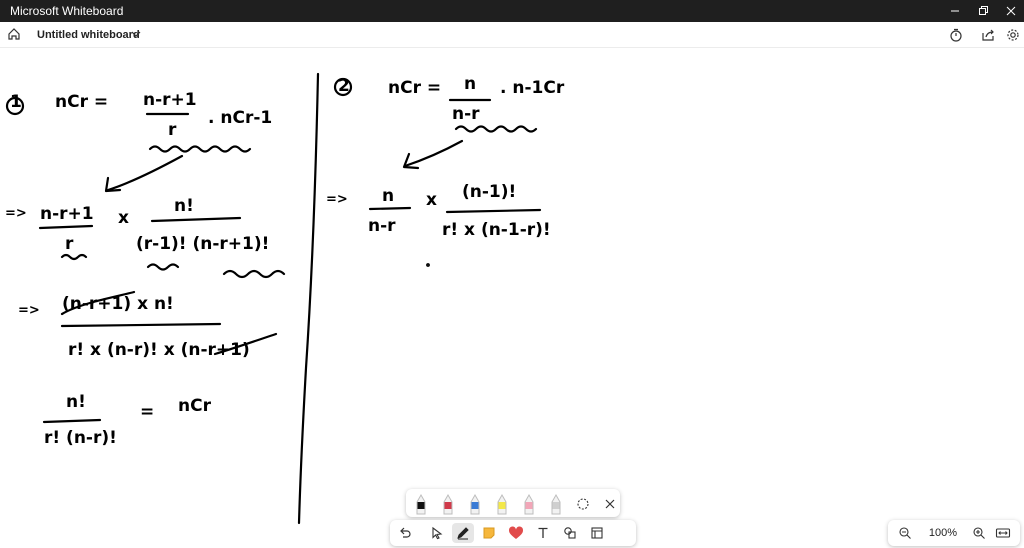  I want to click on zoom-controls: 100%, so click(954, 533).